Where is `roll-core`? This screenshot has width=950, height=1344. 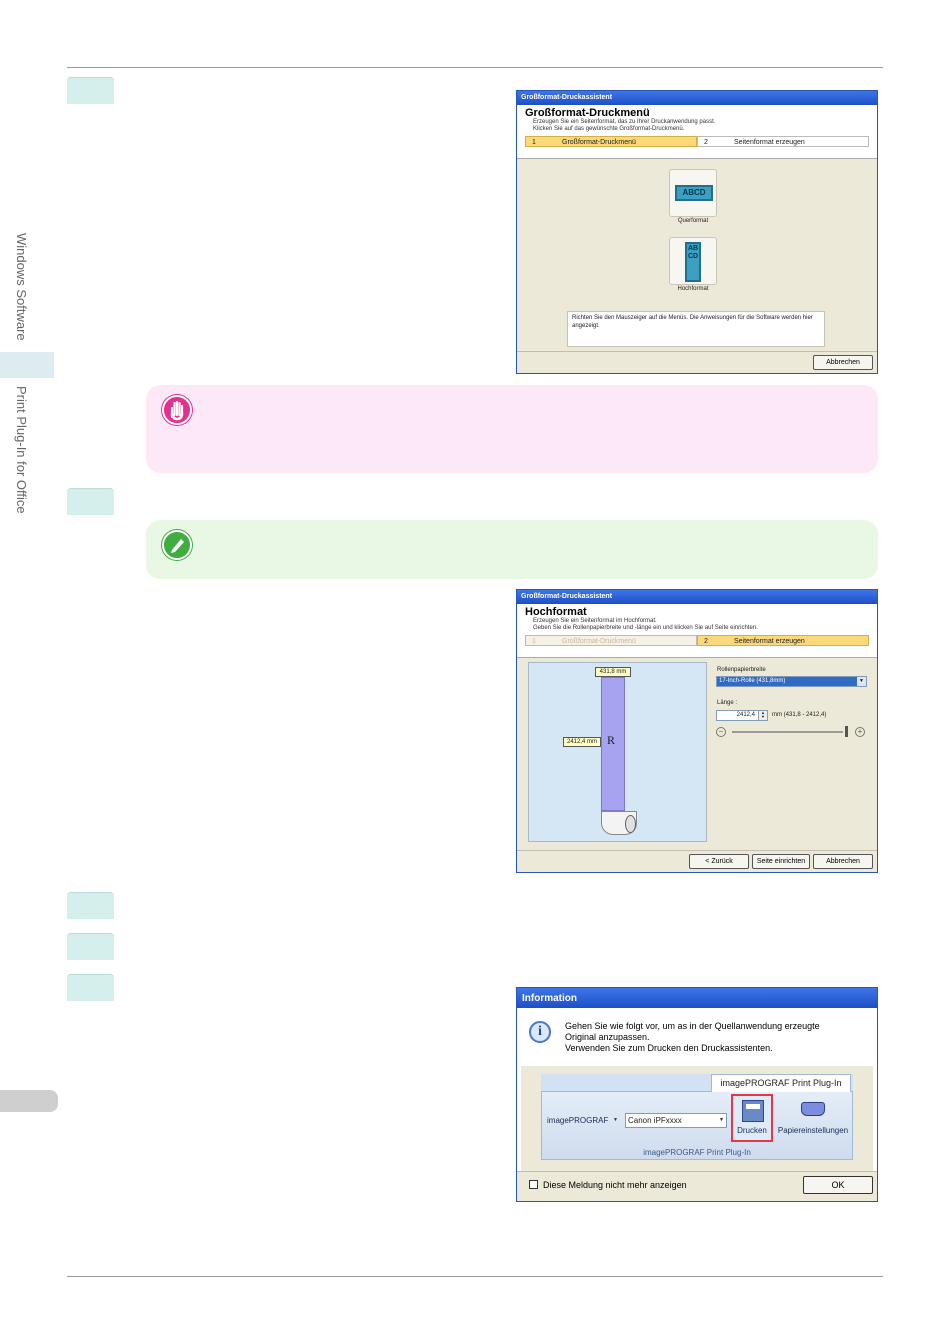
roll-core is located at coordinates (630, 824).